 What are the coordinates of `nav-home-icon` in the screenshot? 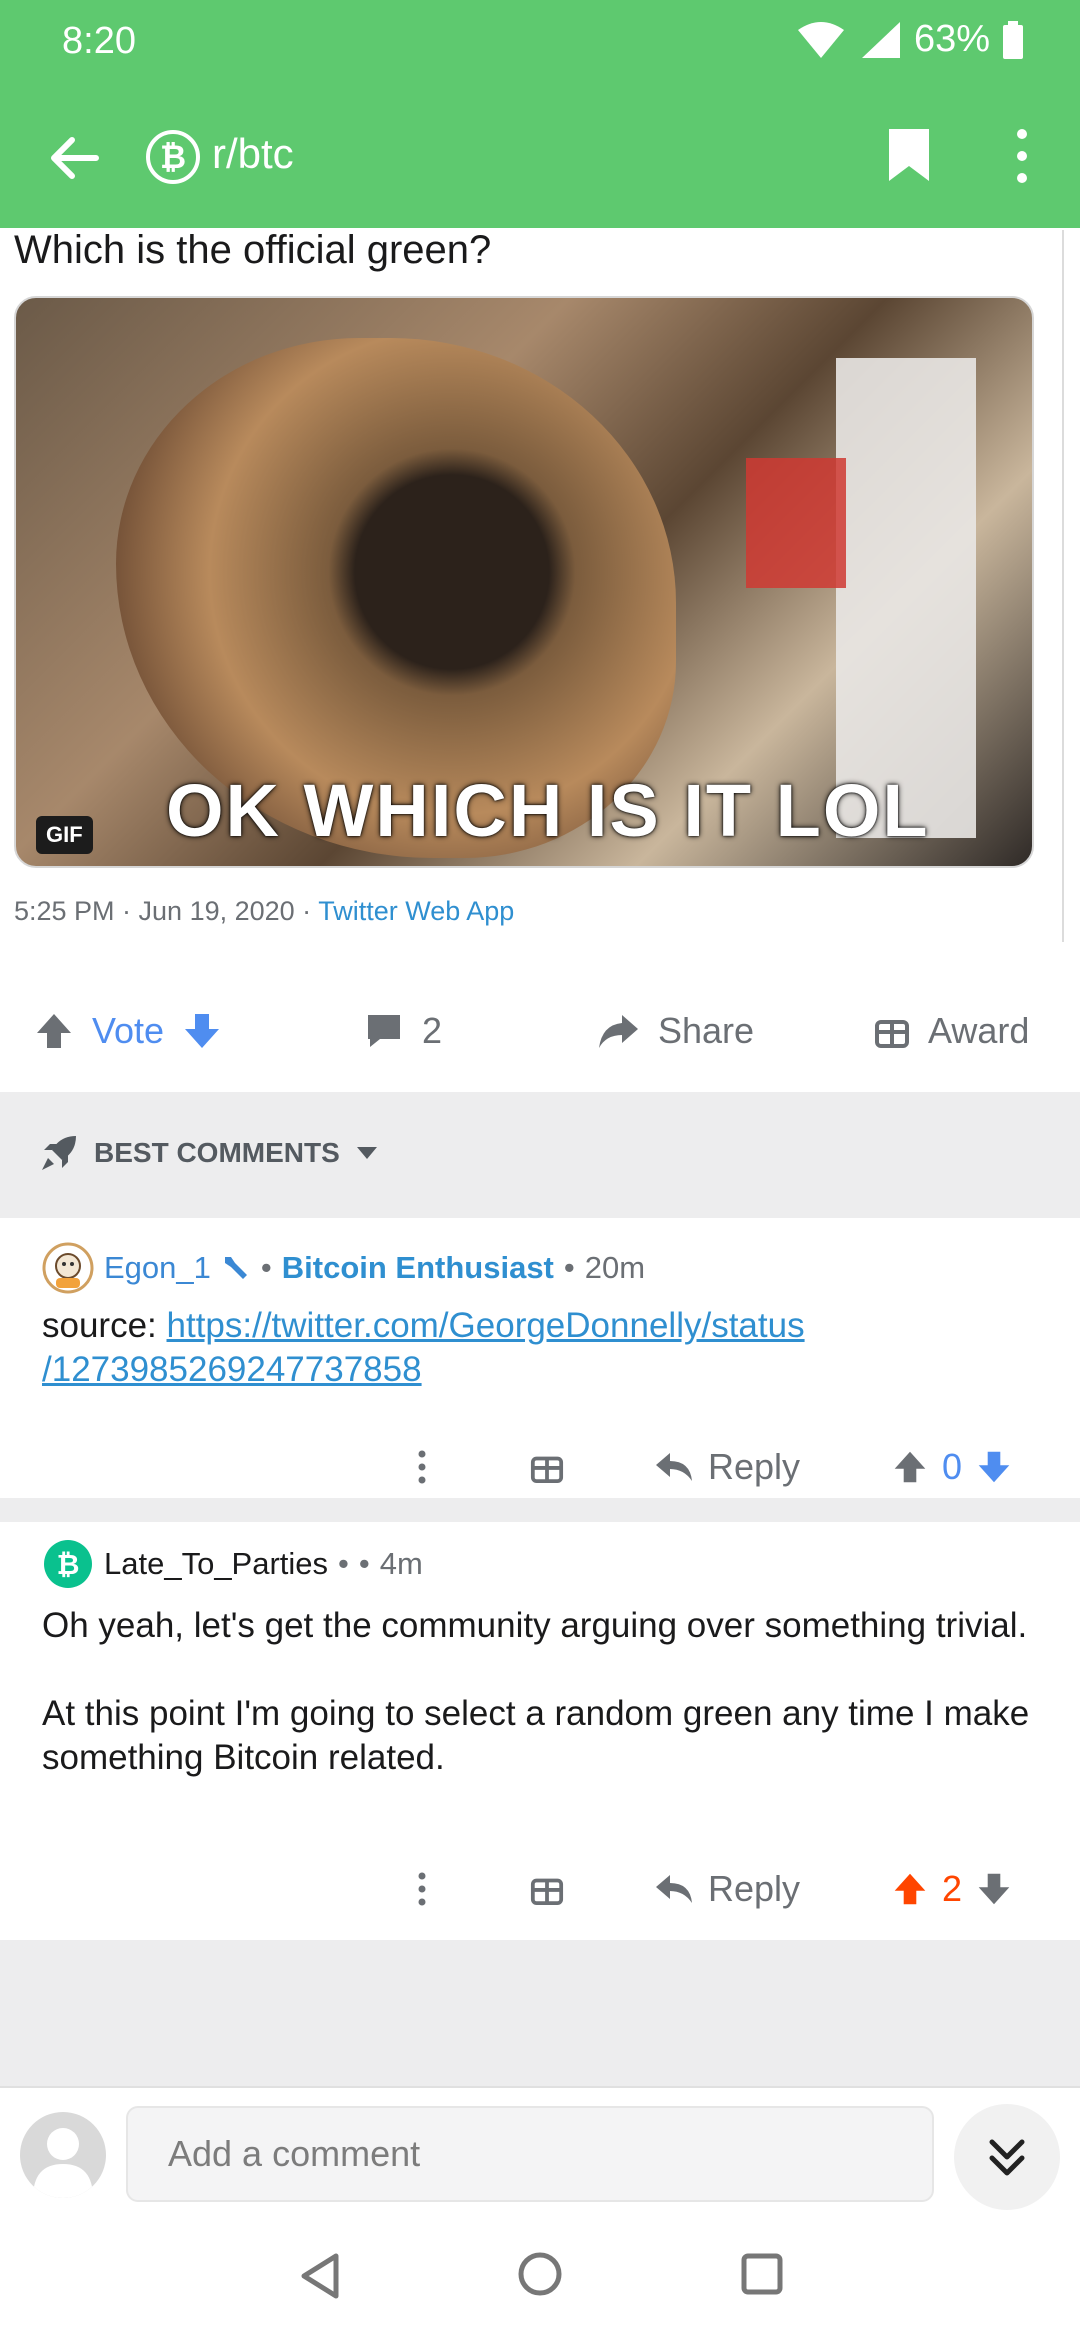 It's located at (540, 2274).